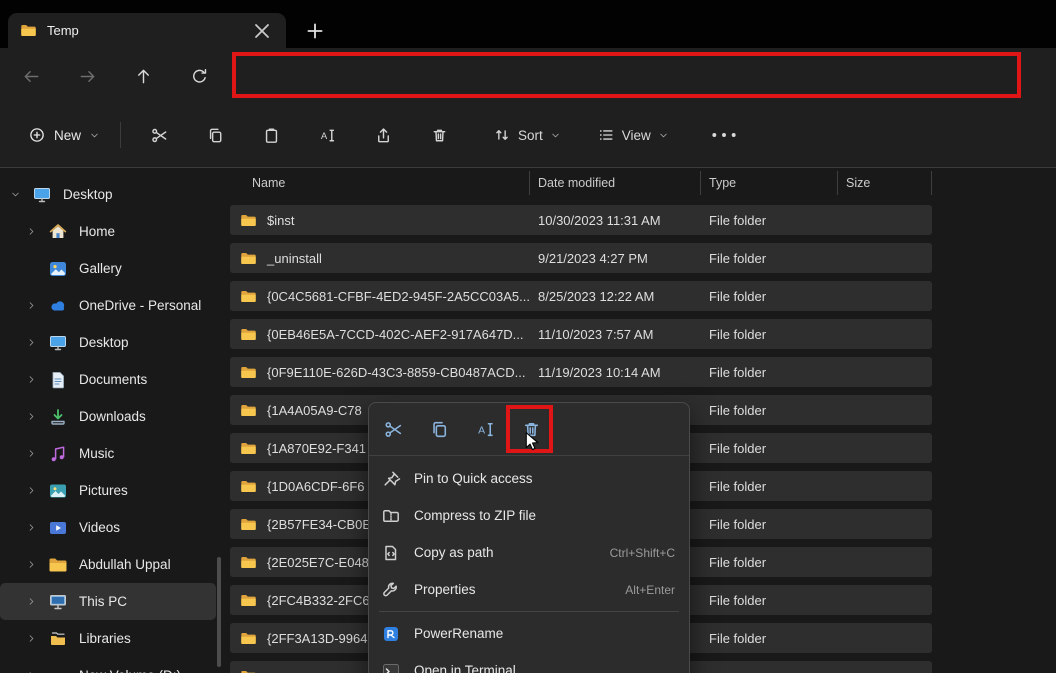 The width and height of the screenshot is (1056, 673). Describe the element at coordinates (529, 633) in the screenshot. I see `context-menu-item: PowerRename` at that location.